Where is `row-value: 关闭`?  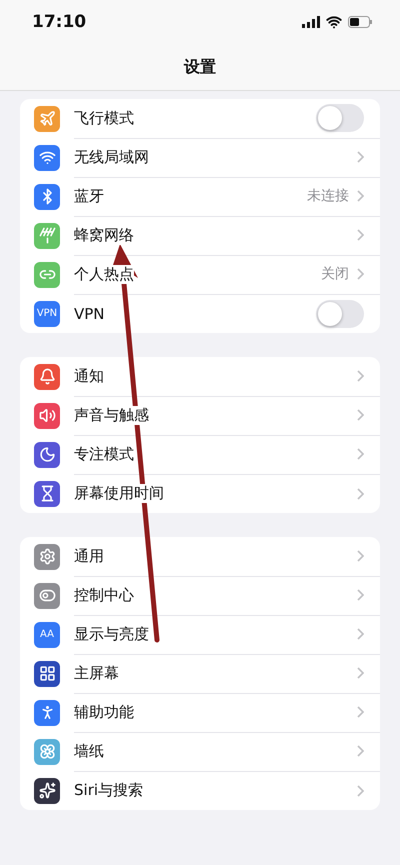
row-value: 关闭 is located at coordinates (335, 274).